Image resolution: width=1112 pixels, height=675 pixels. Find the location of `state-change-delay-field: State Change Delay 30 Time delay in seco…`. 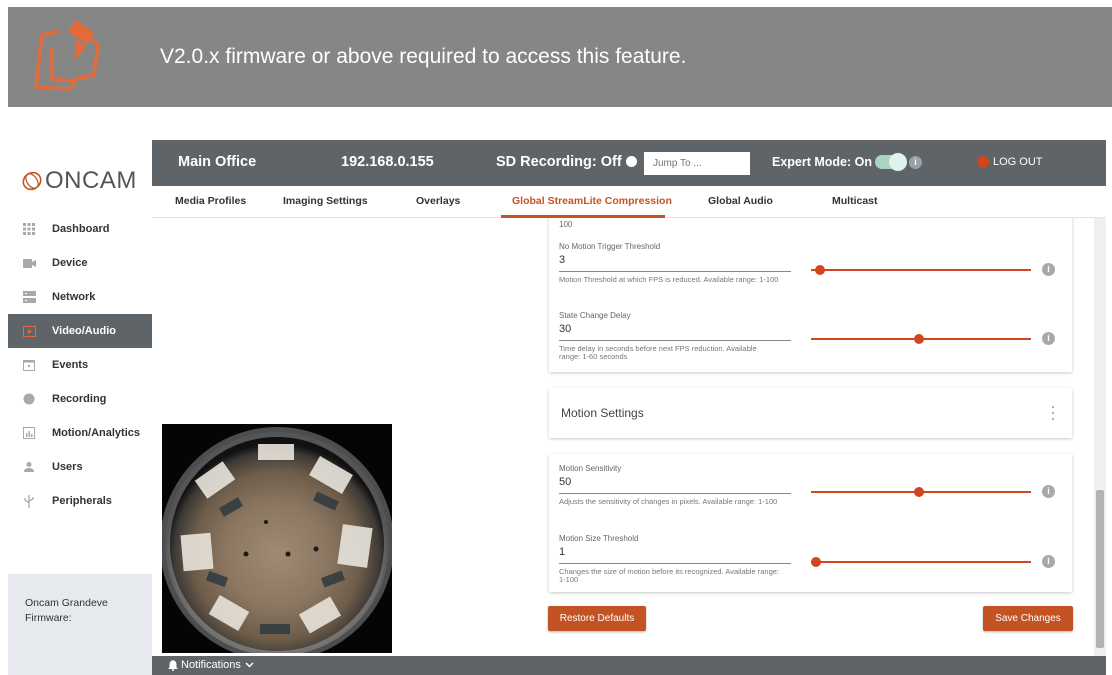

state-change-delay-field: State Change Delay 30 Time delay in seco… is located at coordinates (799, 336).